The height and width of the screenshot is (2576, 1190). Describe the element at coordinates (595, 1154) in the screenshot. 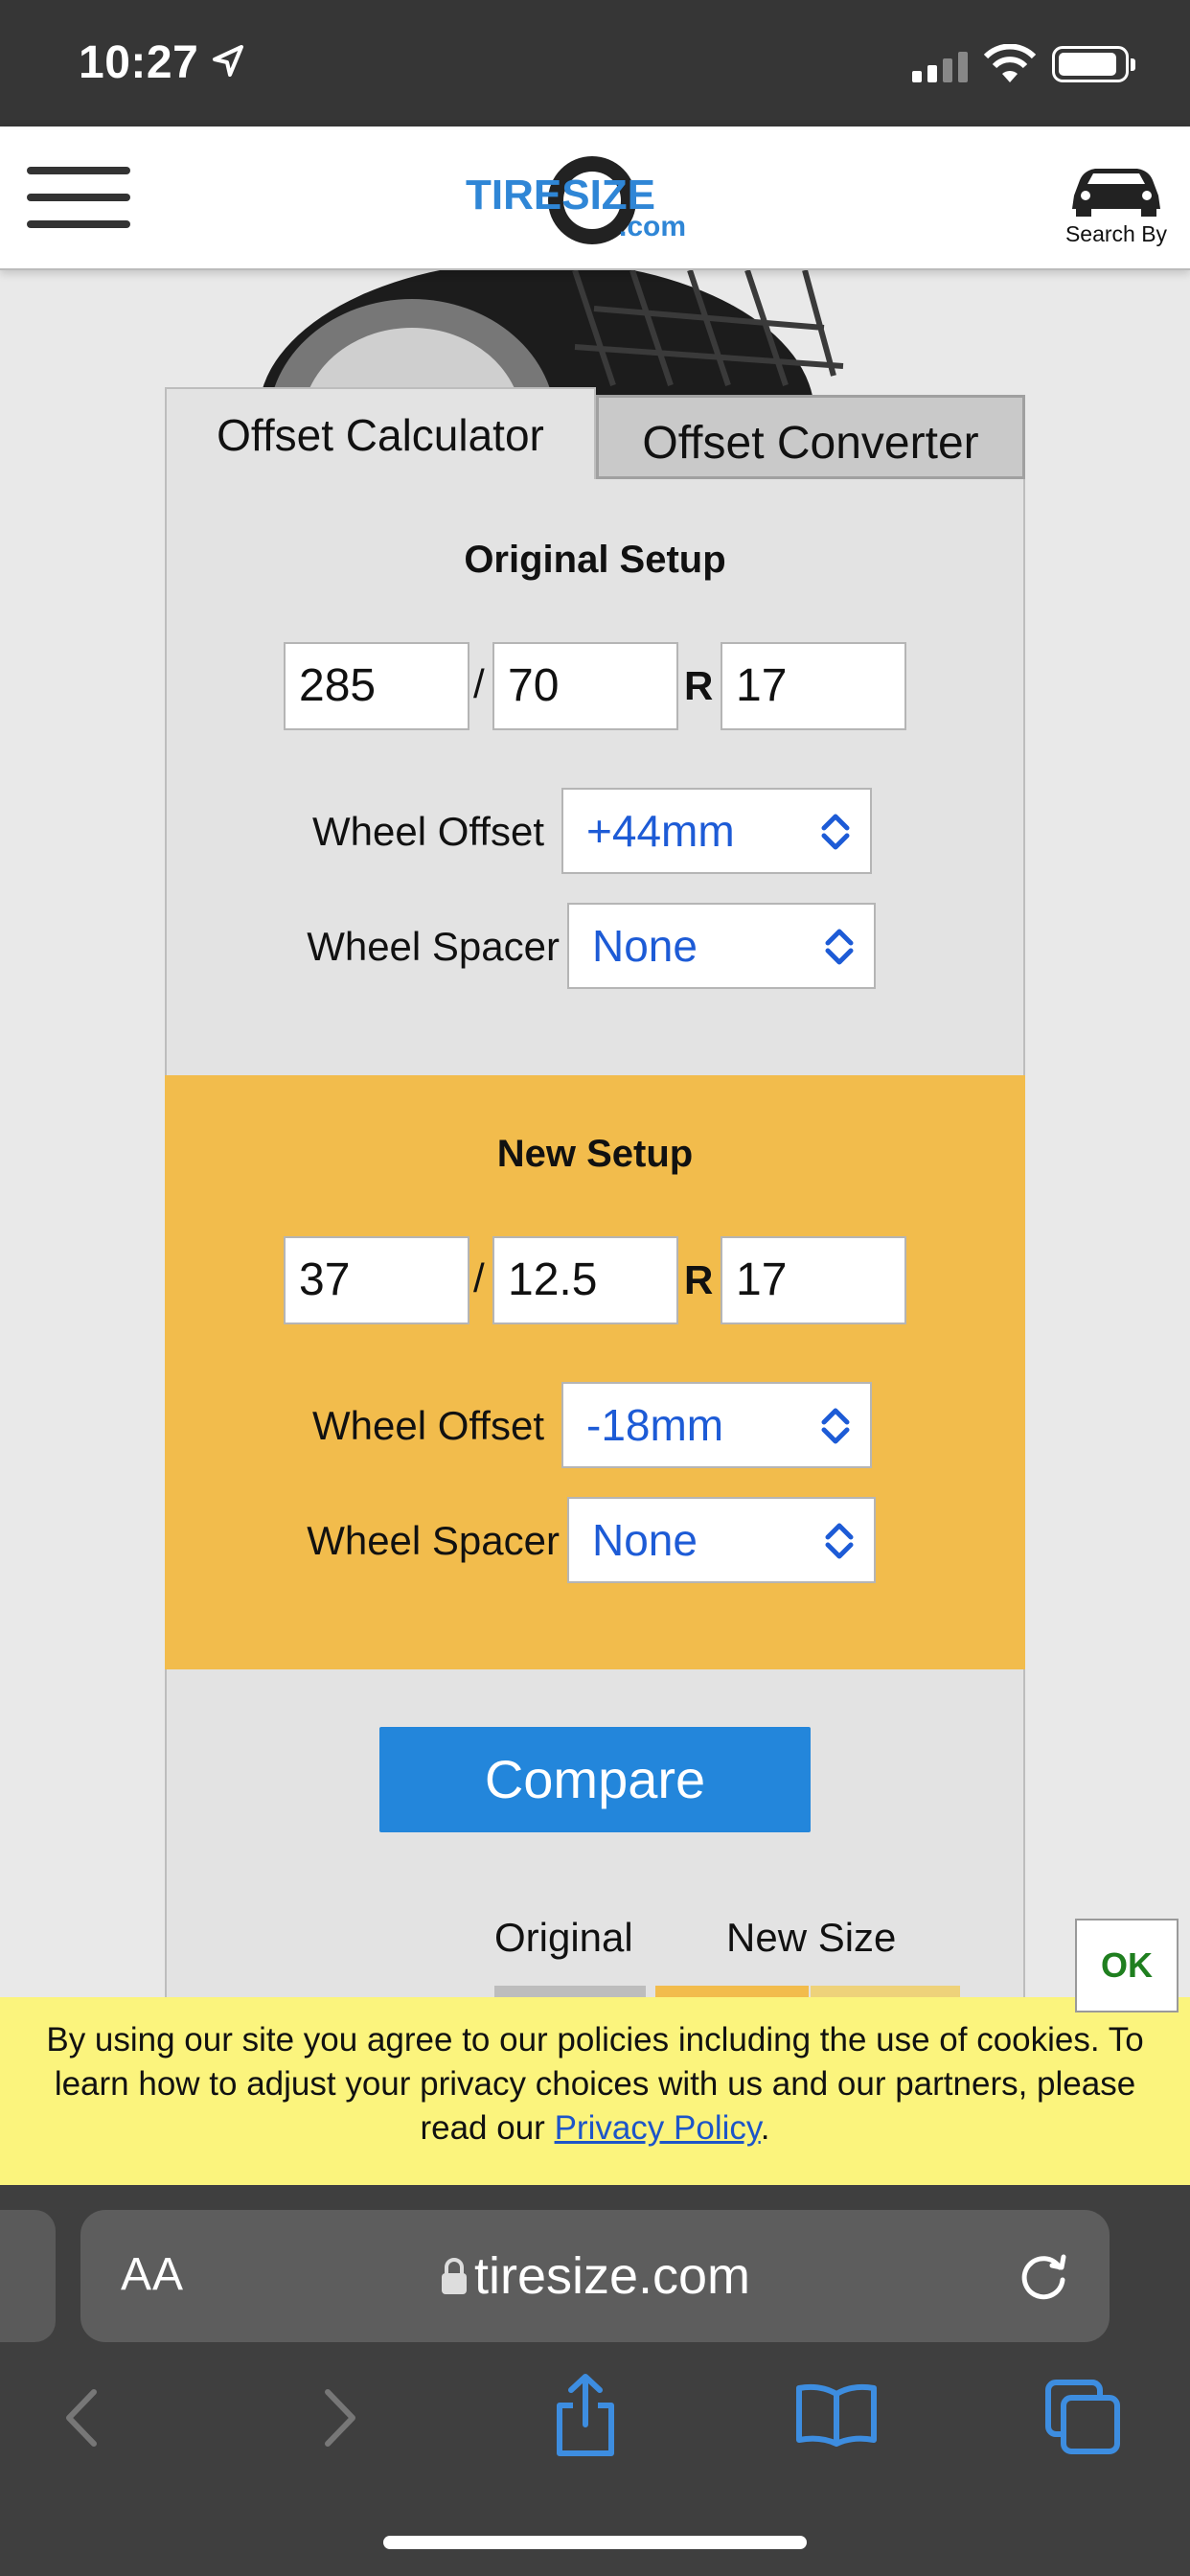

I see `new-setup-title: New Setup` at that location.